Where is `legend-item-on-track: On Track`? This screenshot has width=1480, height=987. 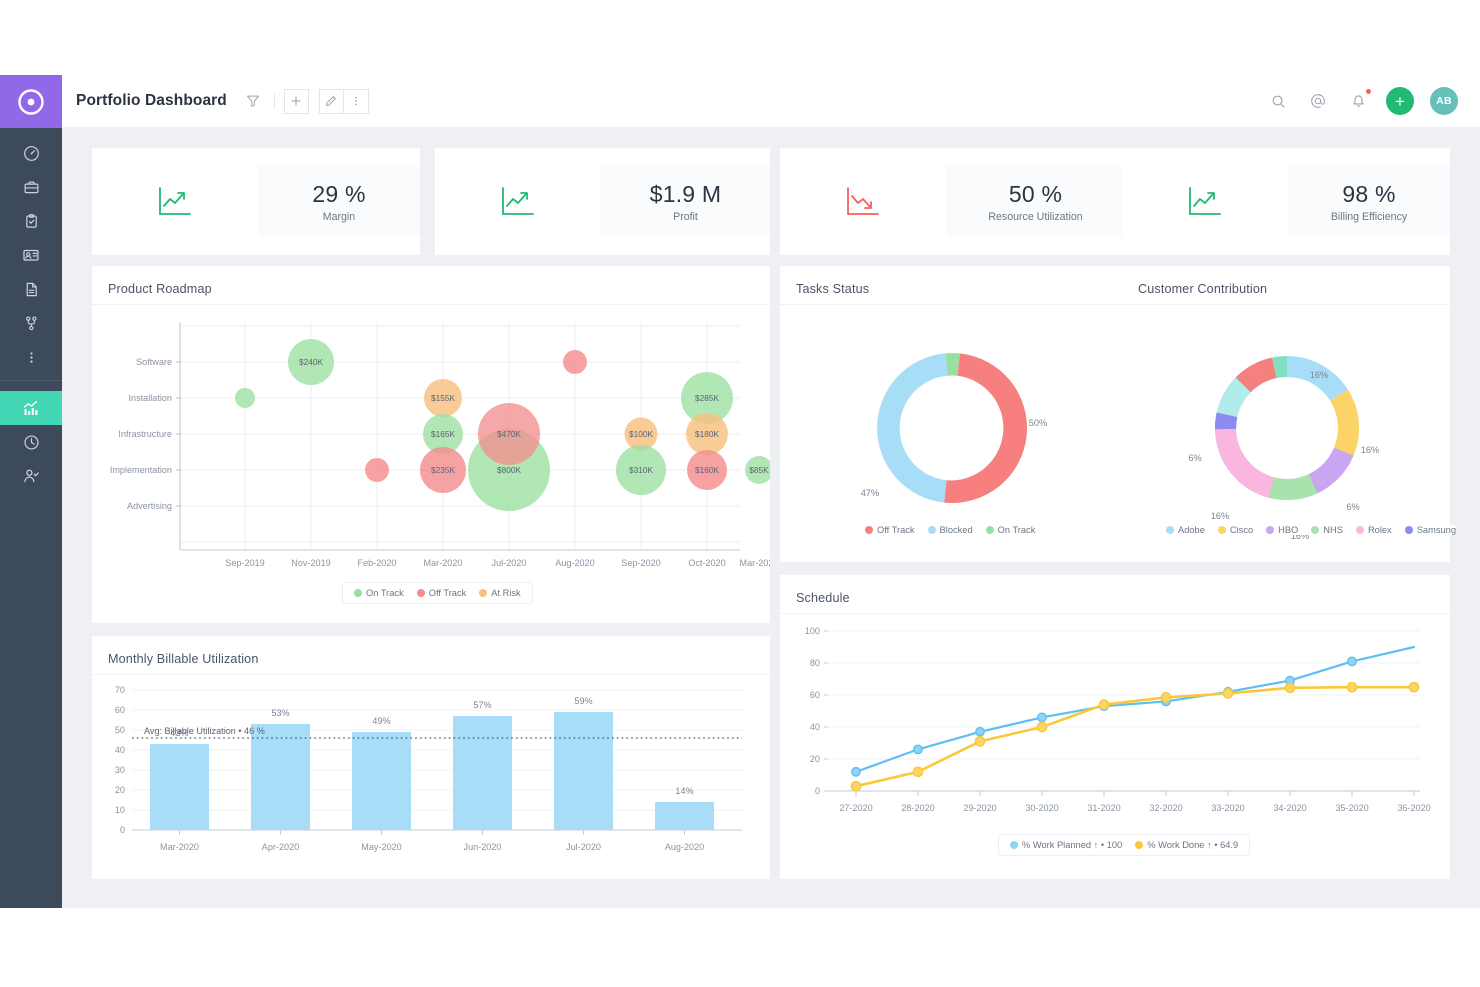
legend-item-on-track: On Track is located at coordinates (379, 593).